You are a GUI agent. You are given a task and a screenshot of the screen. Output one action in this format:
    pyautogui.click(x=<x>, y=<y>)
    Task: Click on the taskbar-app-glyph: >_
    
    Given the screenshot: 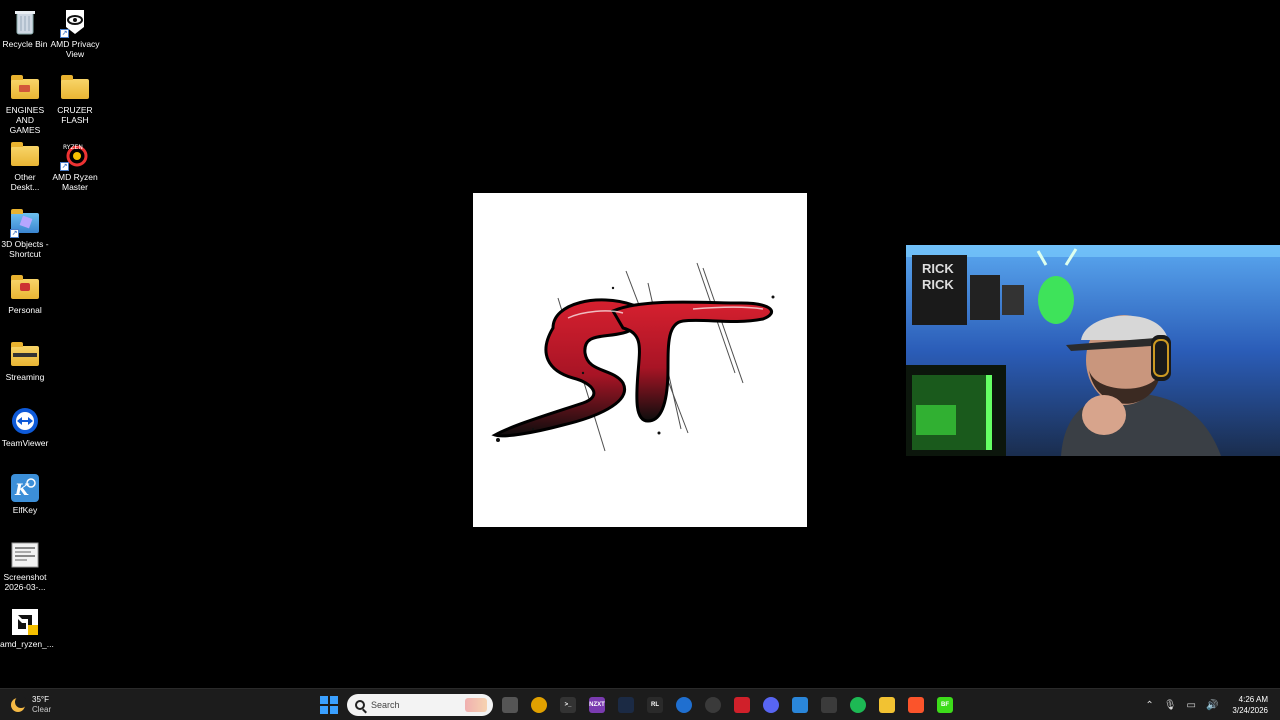 What is the action you would take?
    pyautogui.click(x=568, y=705)
    